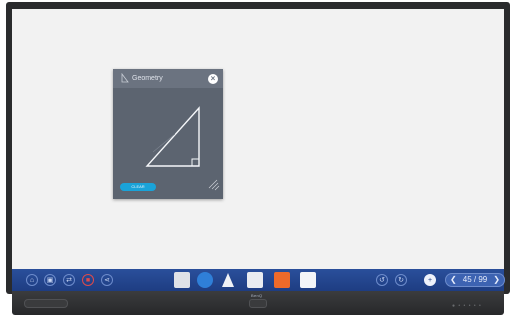 This screenshot has height=322, width=516. I want to click on add-page-icon: +, so click(430, 280).